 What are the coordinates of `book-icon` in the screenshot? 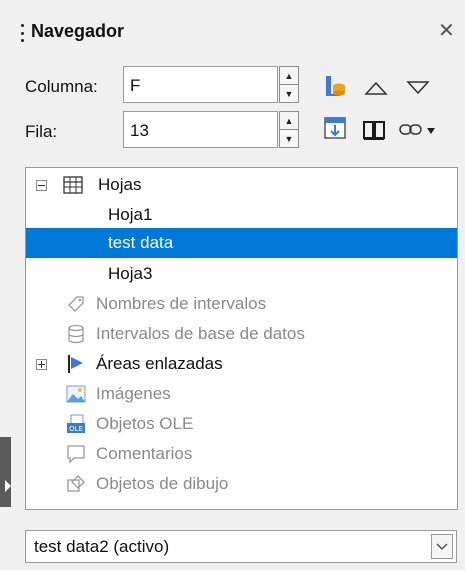 It's located at (374, 130).